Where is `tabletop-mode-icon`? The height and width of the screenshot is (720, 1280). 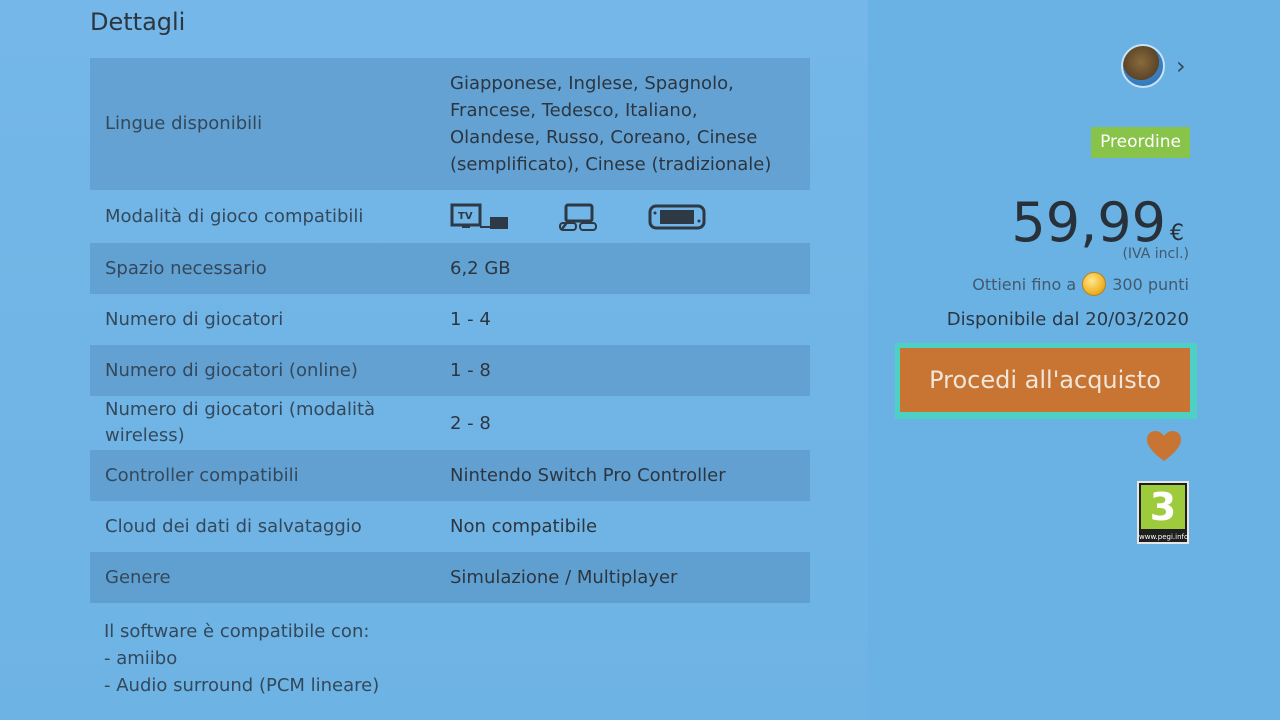 tabletop-mode-icon is located at coordinates (578, 217).